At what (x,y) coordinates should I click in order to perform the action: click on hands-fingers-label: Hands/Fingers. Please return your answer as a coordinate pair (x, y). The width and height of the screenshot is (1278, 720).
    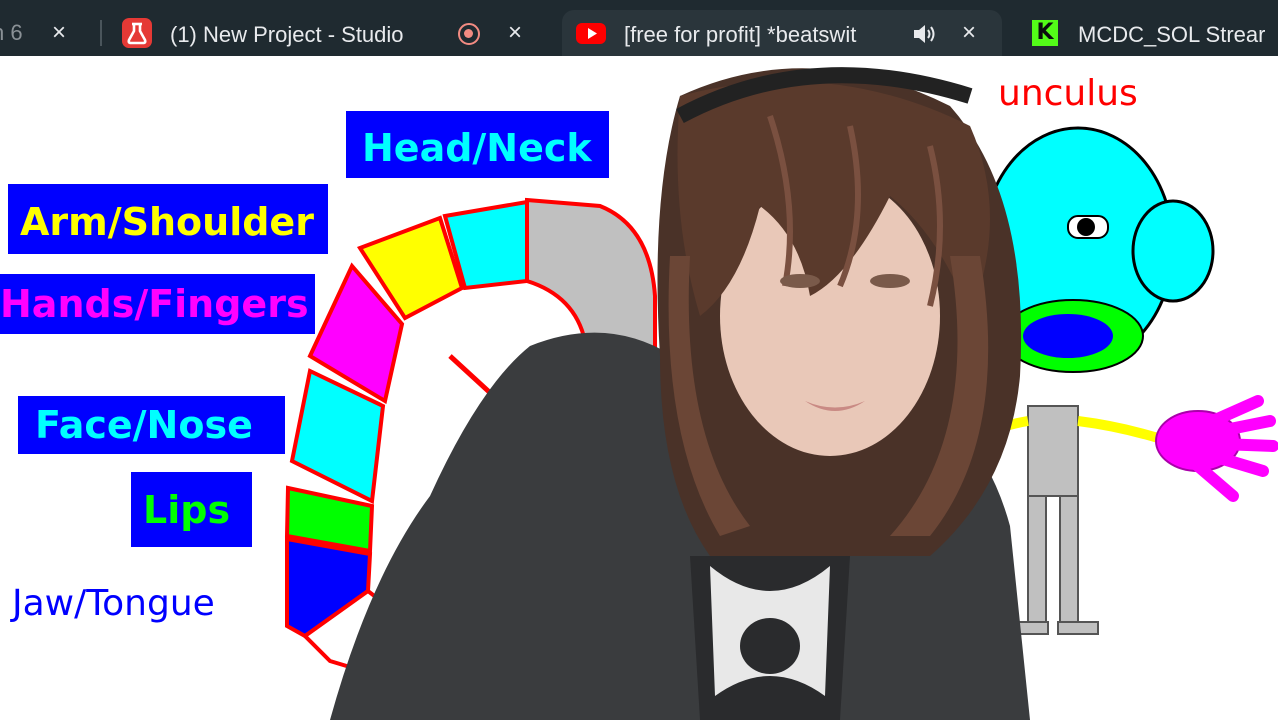
    Looking at the image, I should click on (154, 304).